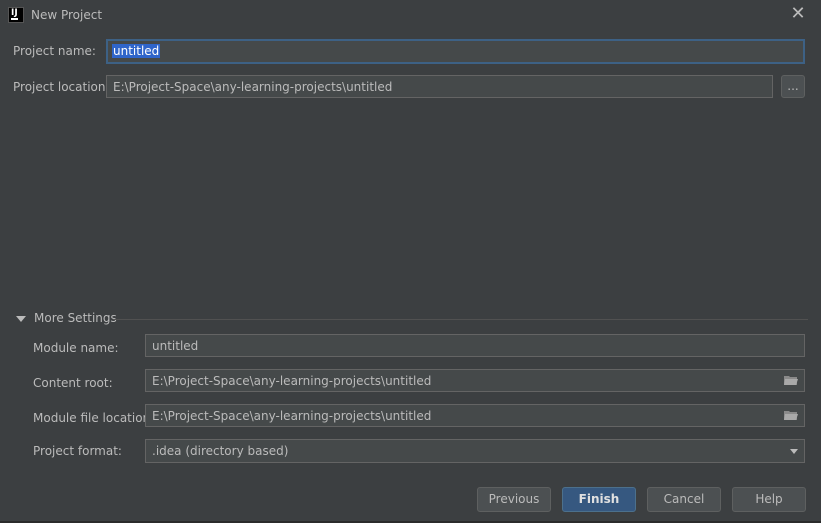  Describe the element at coordinates (76, 348) in the screenshot. I see `module-name-label: Module name:` at that location.